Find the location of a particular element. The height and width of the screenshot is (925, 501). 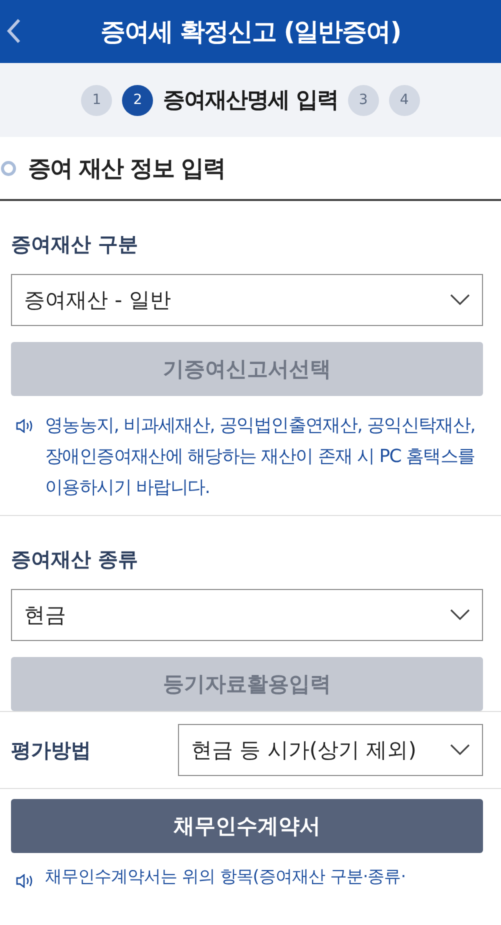

step-number: 1 is located at coordinates (96, 100).